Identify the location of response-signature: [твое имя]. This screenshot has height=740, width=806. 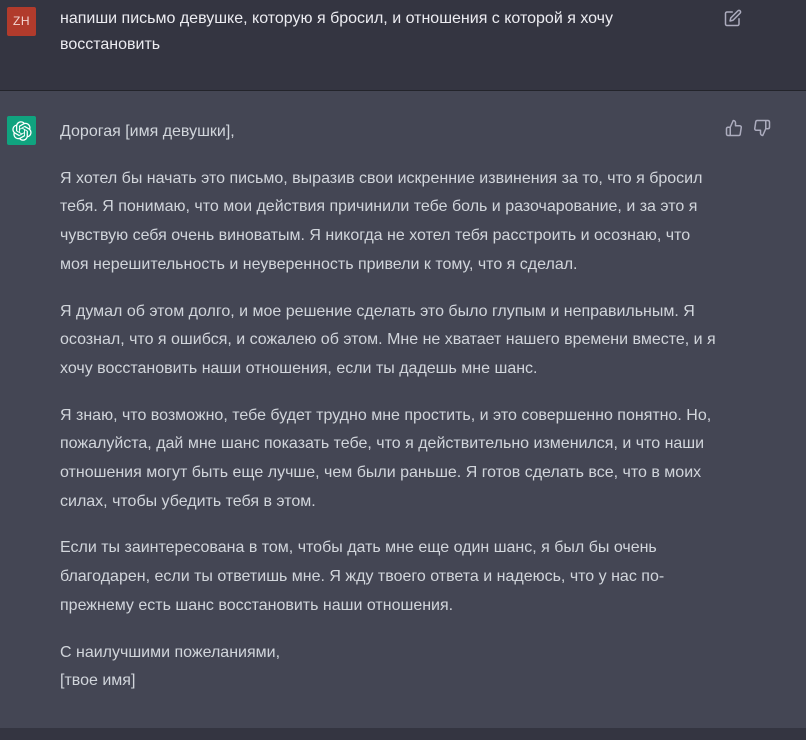
(98, 681).